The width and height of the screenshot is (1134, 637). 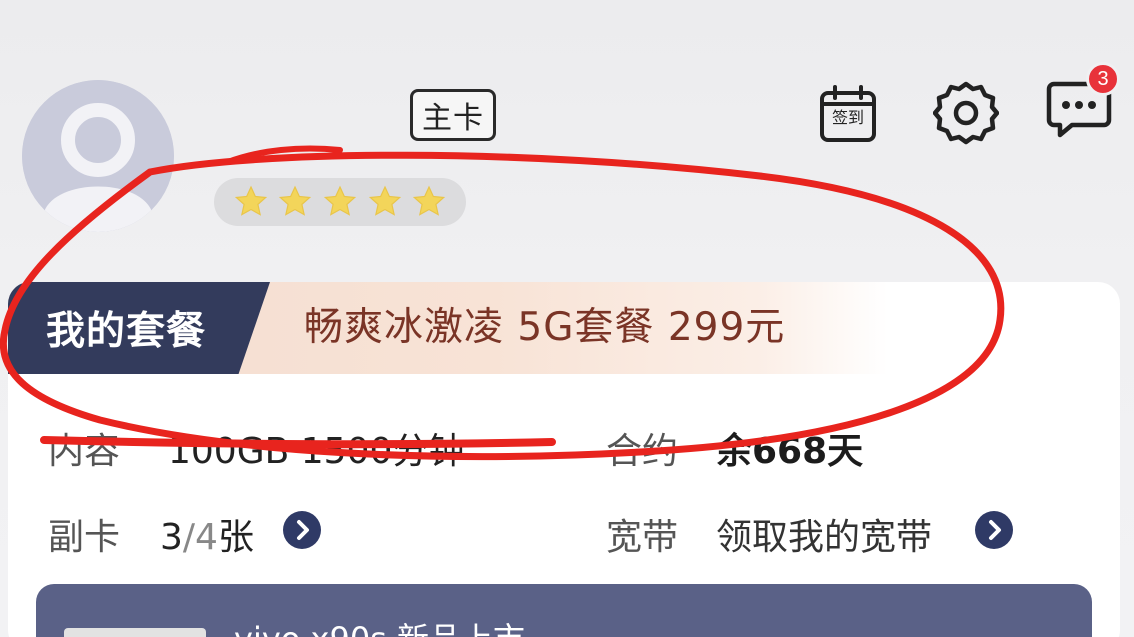 I want to click on broadband-arrow-button, so click(x=994, y=530).